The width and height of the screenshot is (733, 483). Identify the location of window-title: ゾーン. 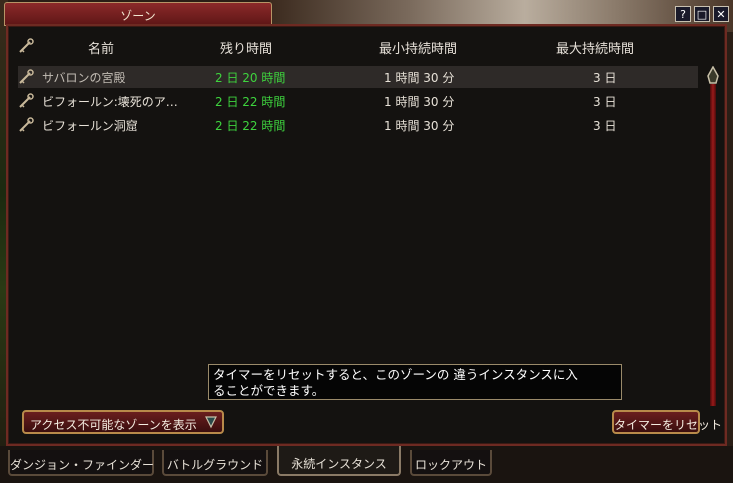
(138, 16).